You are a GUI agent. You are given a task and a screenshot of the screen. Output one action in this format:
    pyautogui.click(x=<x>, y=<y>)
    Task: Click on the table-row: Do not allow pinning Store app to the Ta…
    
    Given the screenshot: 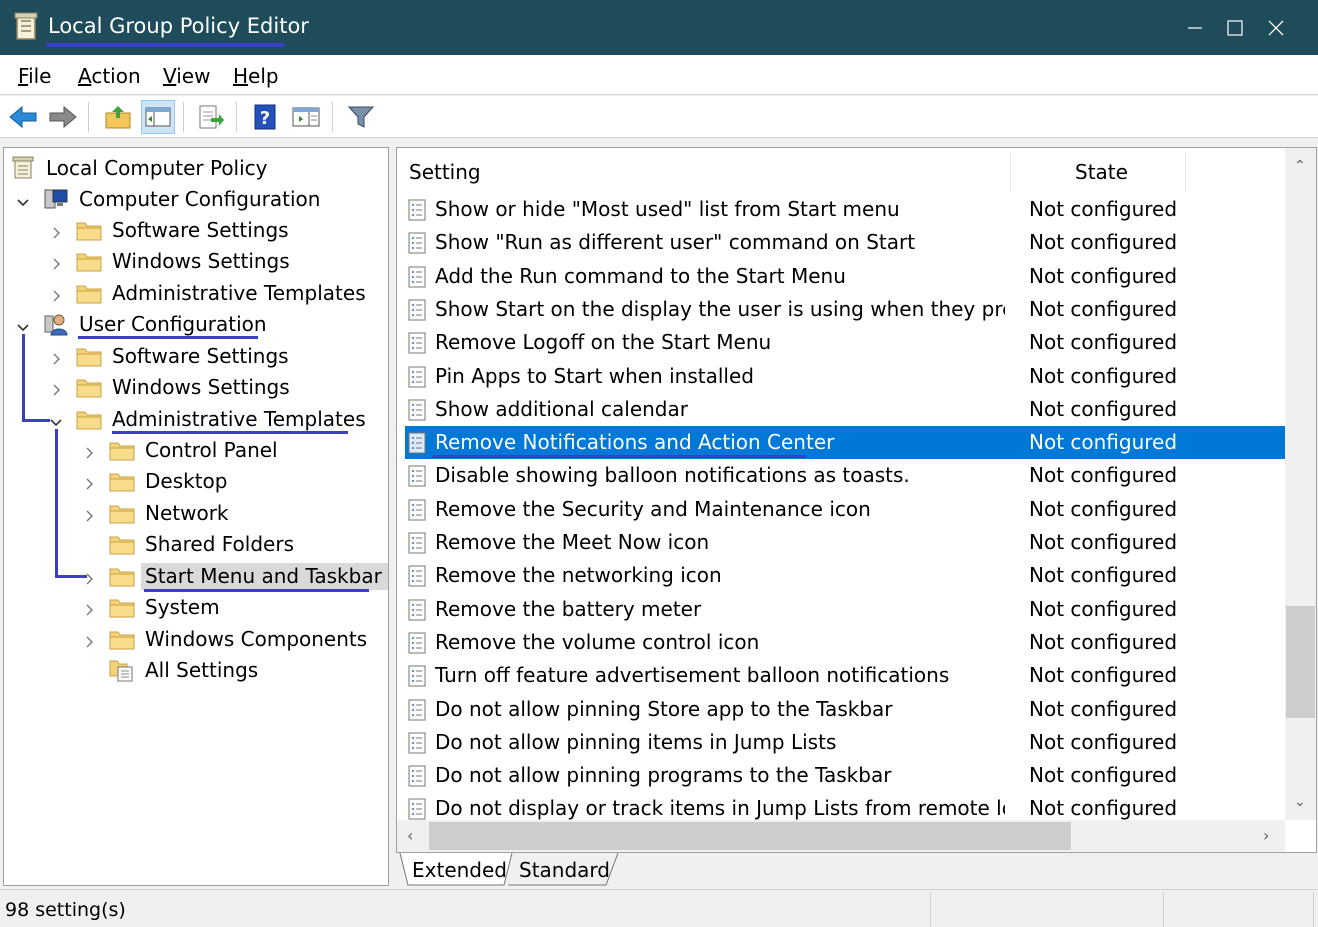 What is the action you would take?
    pyautogui.click(x=845, y=709)
    